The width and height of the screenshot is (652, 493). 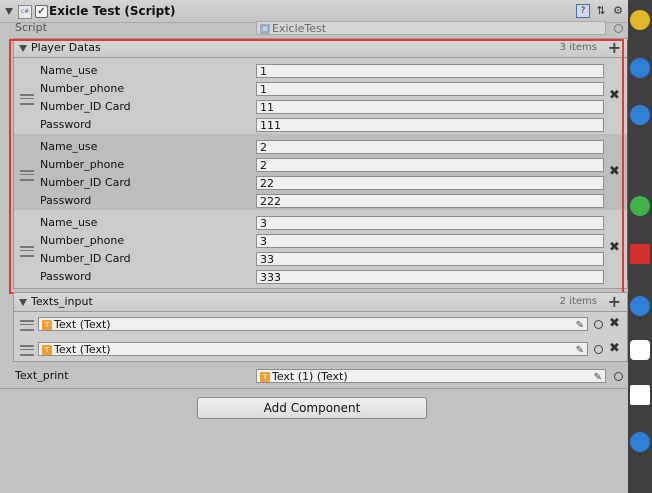 What do you see at coordinates (430, 125) in the screenshot?
I see `password-field: 111` at bounding box center [430, 125].